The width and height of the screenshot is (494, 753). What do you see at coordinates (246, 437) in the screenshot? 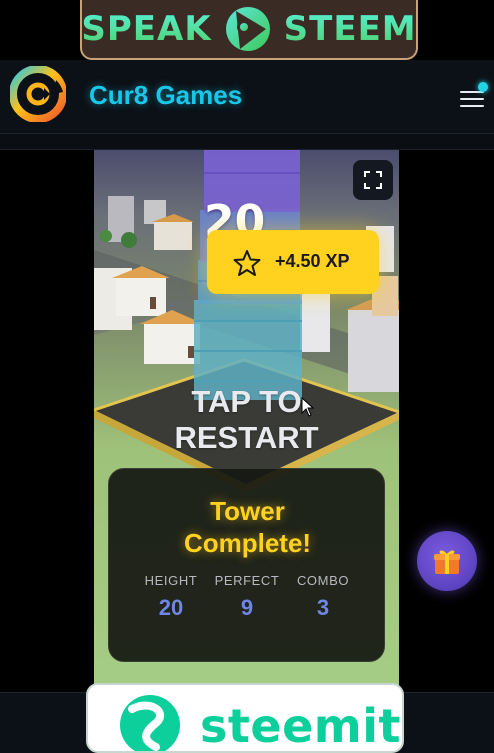
I see `restart-line-2: RESTART` at bounding box center [246, 437].